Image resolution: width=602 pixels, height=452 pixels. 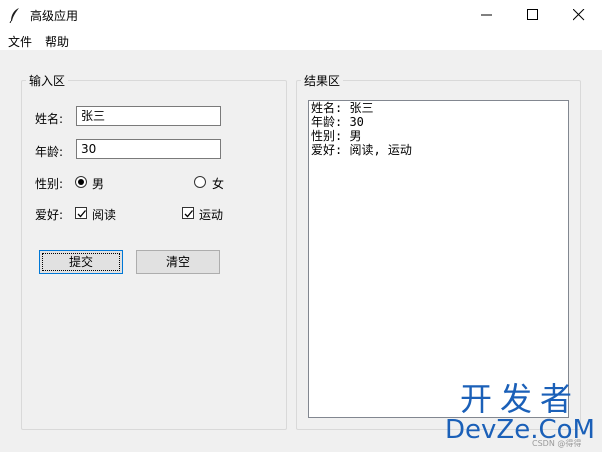 What do you see at coordinates (57, 41) in the screenshot?
I see `menu-help: 帮助` at bounding box center [57, 41].